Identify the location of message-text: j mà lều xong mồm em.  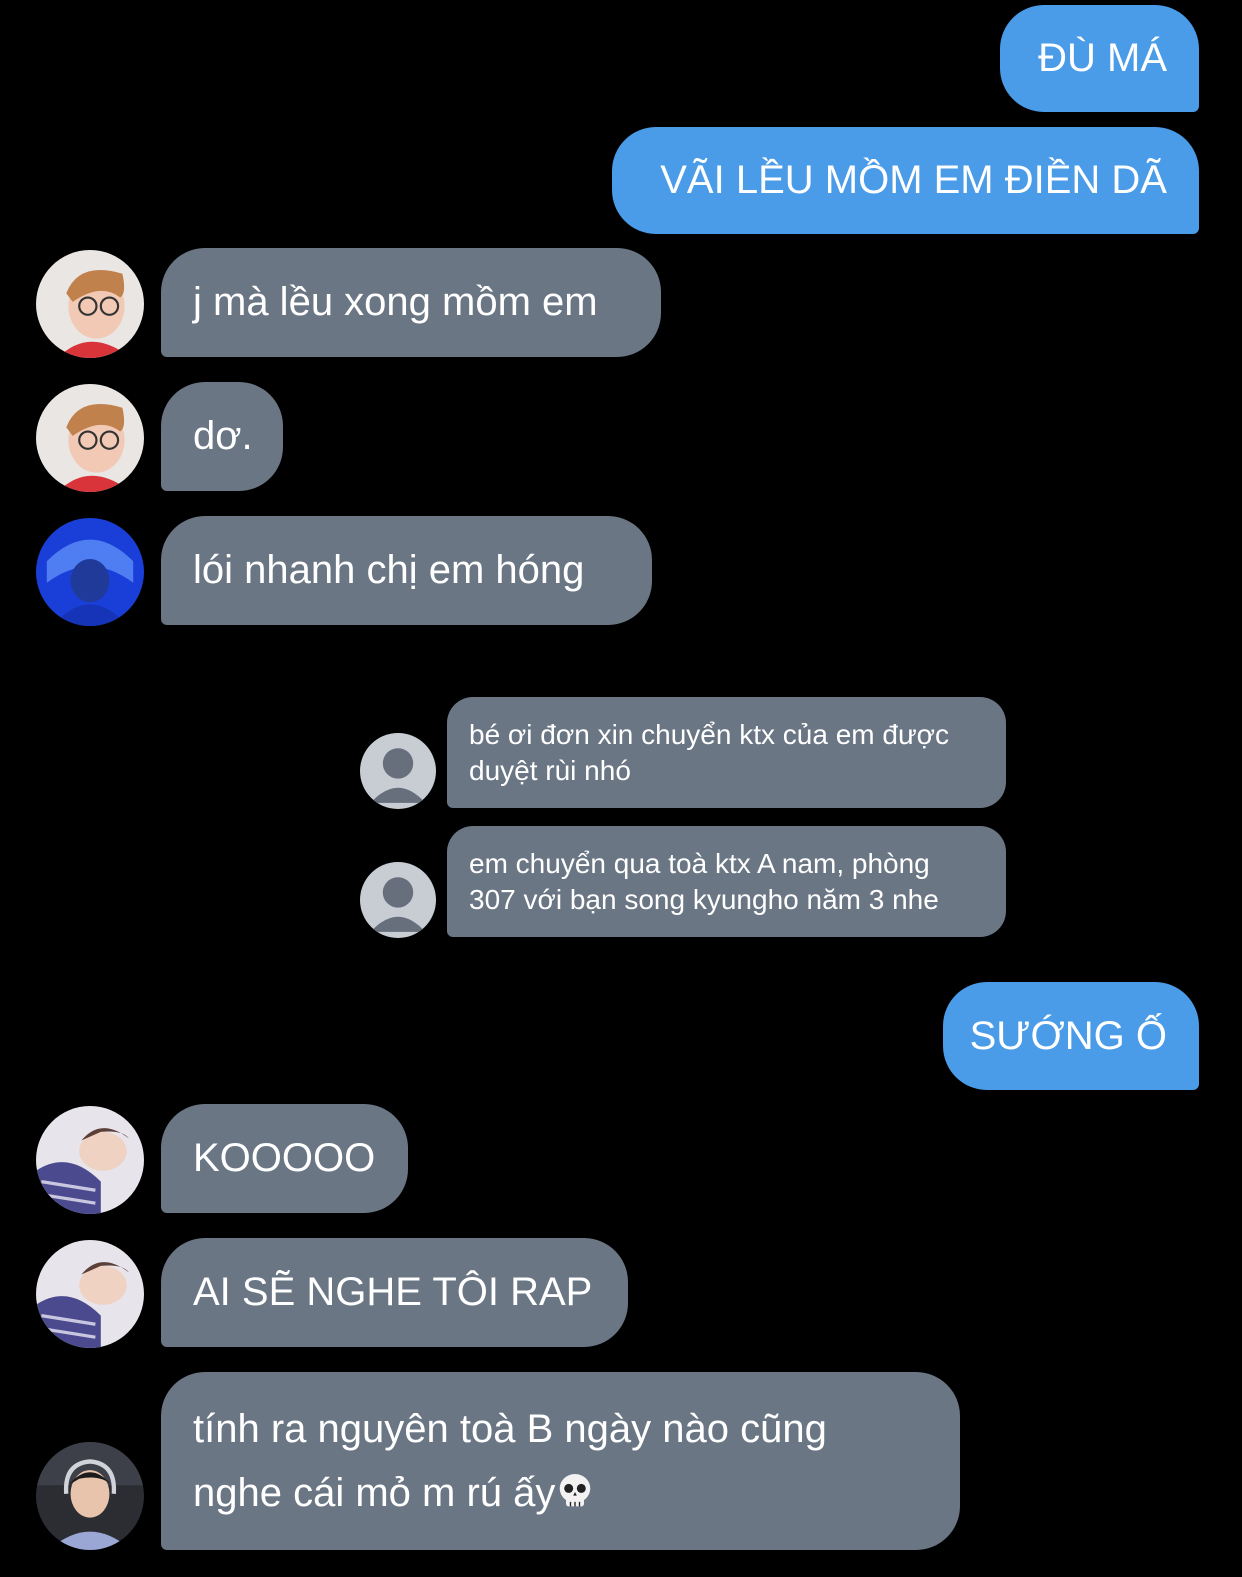
(395, 302).